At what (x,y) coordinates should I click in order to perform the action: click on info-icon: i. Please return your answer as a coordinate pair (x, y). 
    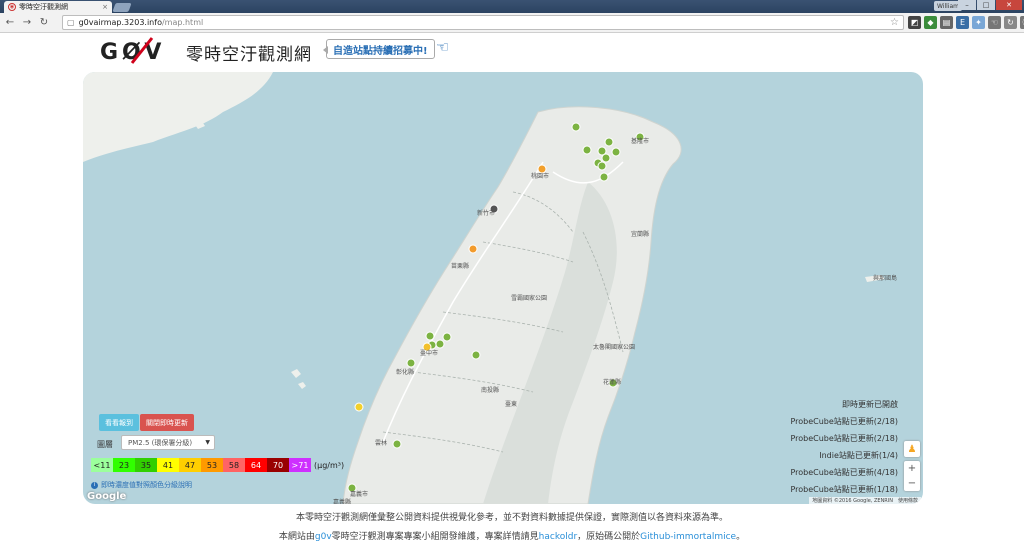
    Looking at the image, I should click on (94, 485).